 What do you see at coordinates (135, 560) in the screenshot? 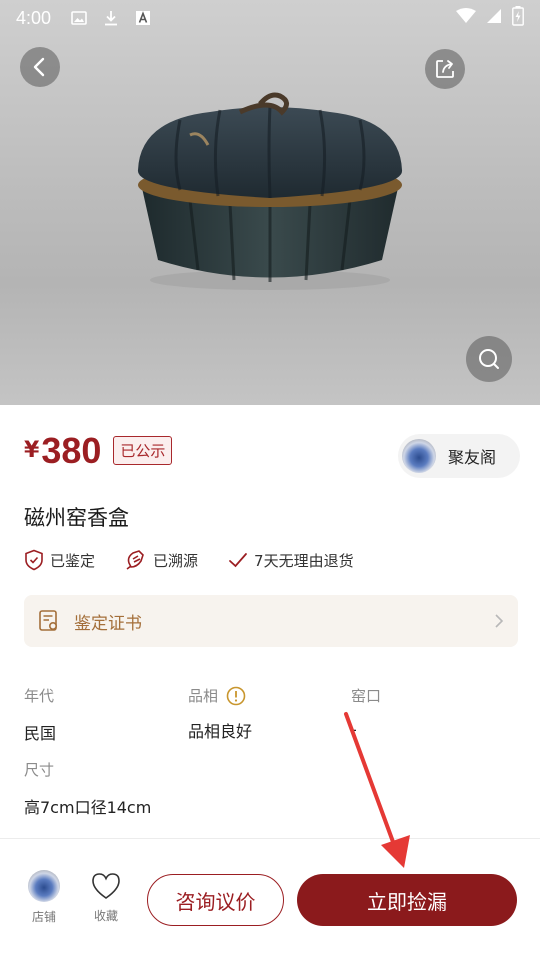
I see `trace-source-icon` at bounding box center [135, 560].